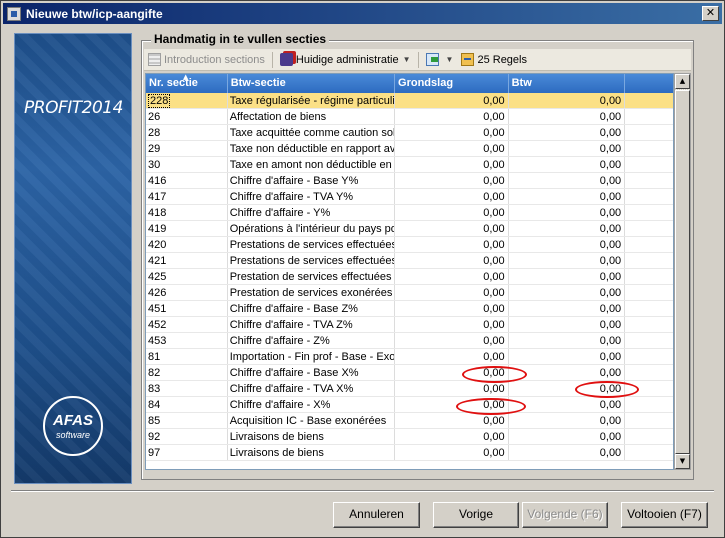  I want to click on vertical-scrollbar: ▲ ▼, so click(682, 271).